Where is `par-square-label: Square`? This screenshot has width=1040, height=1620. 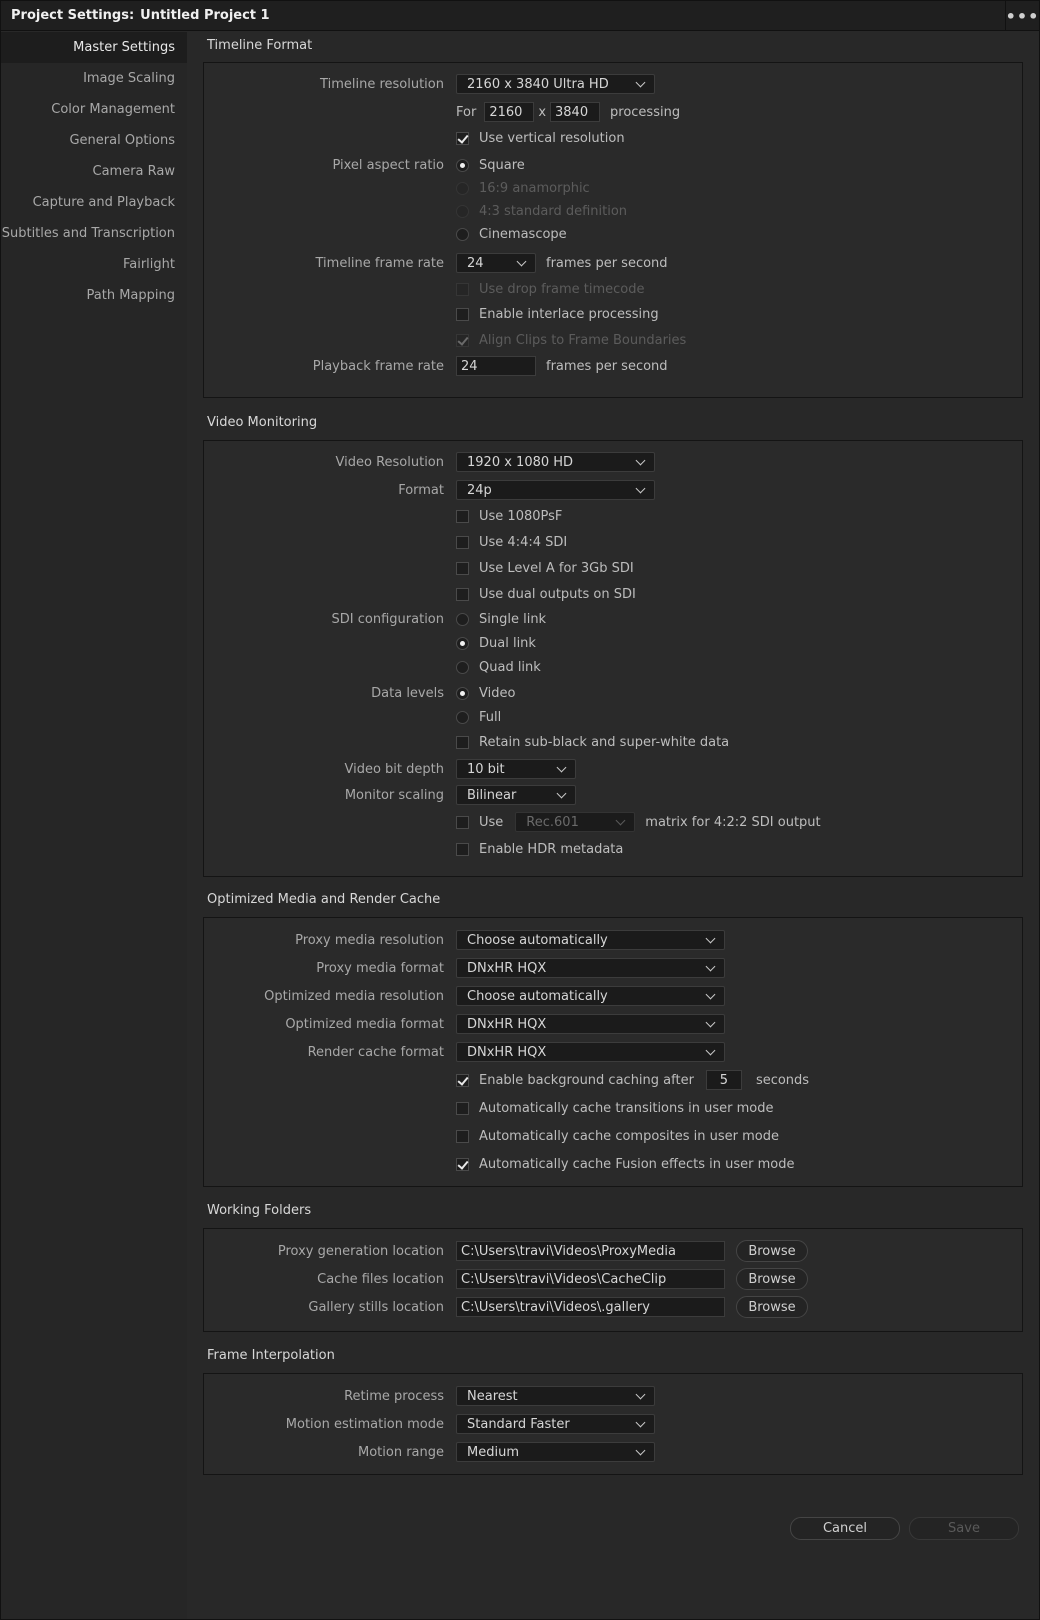 par-square-label: Square is located at coordinates (502, 165).